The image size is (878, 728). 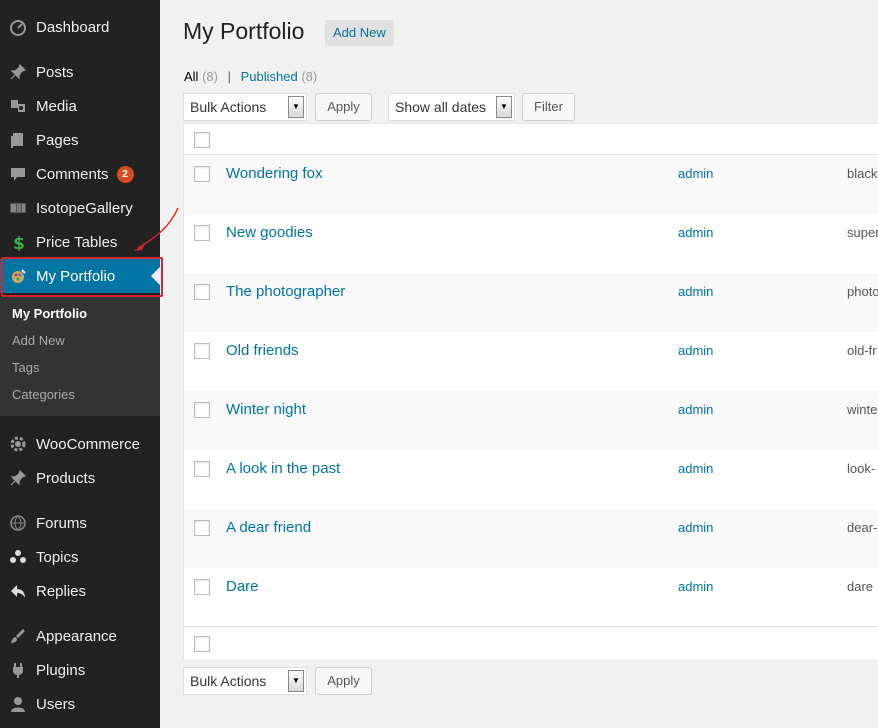 What do you see at coordinates (80, 106) in the screenshot?
I see `sidebar-item-media: Media` at bounding box center [80, 106].